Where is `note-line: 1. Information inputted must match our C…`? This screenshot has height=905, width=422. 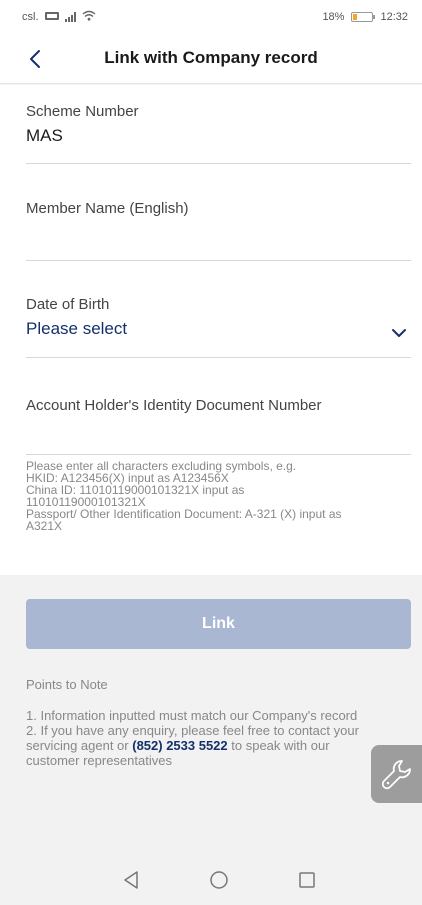
note-line: 1. Information inputted must match our C… is located at coordinates (192, 715).